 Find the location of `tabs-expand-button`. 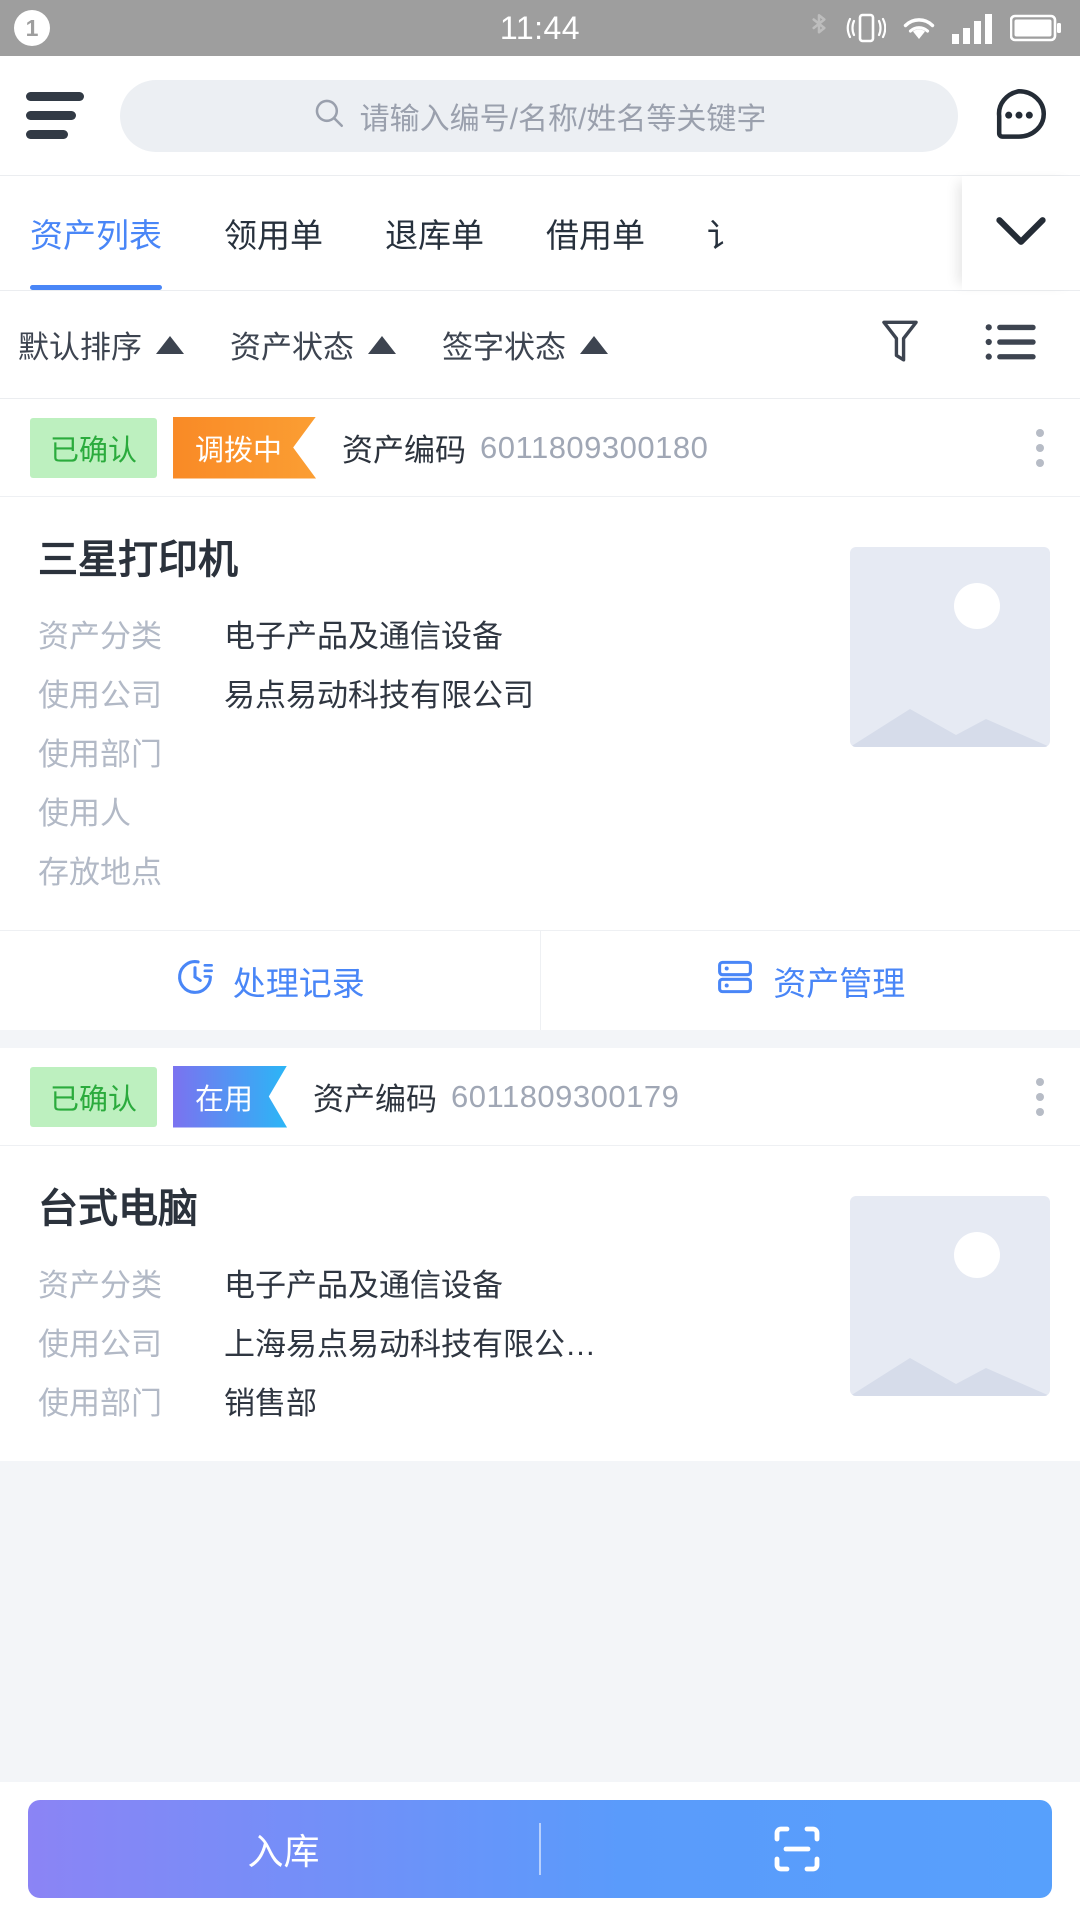

tabs-expand-button is located at coordinates (1021, 233).